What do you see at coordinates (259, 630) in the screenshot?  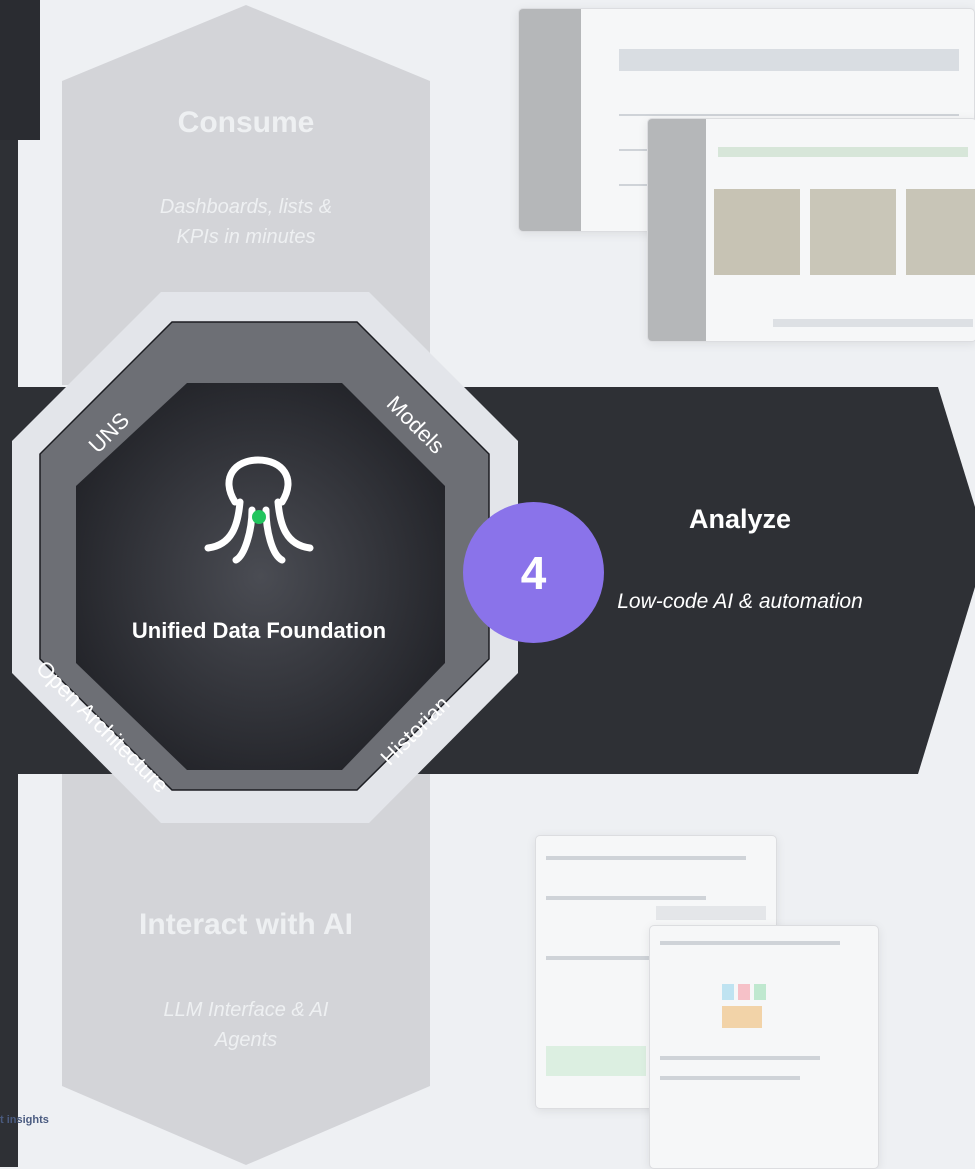 I see `foundation-label: Unified Data Foundation` at bounding box center [259, 630].